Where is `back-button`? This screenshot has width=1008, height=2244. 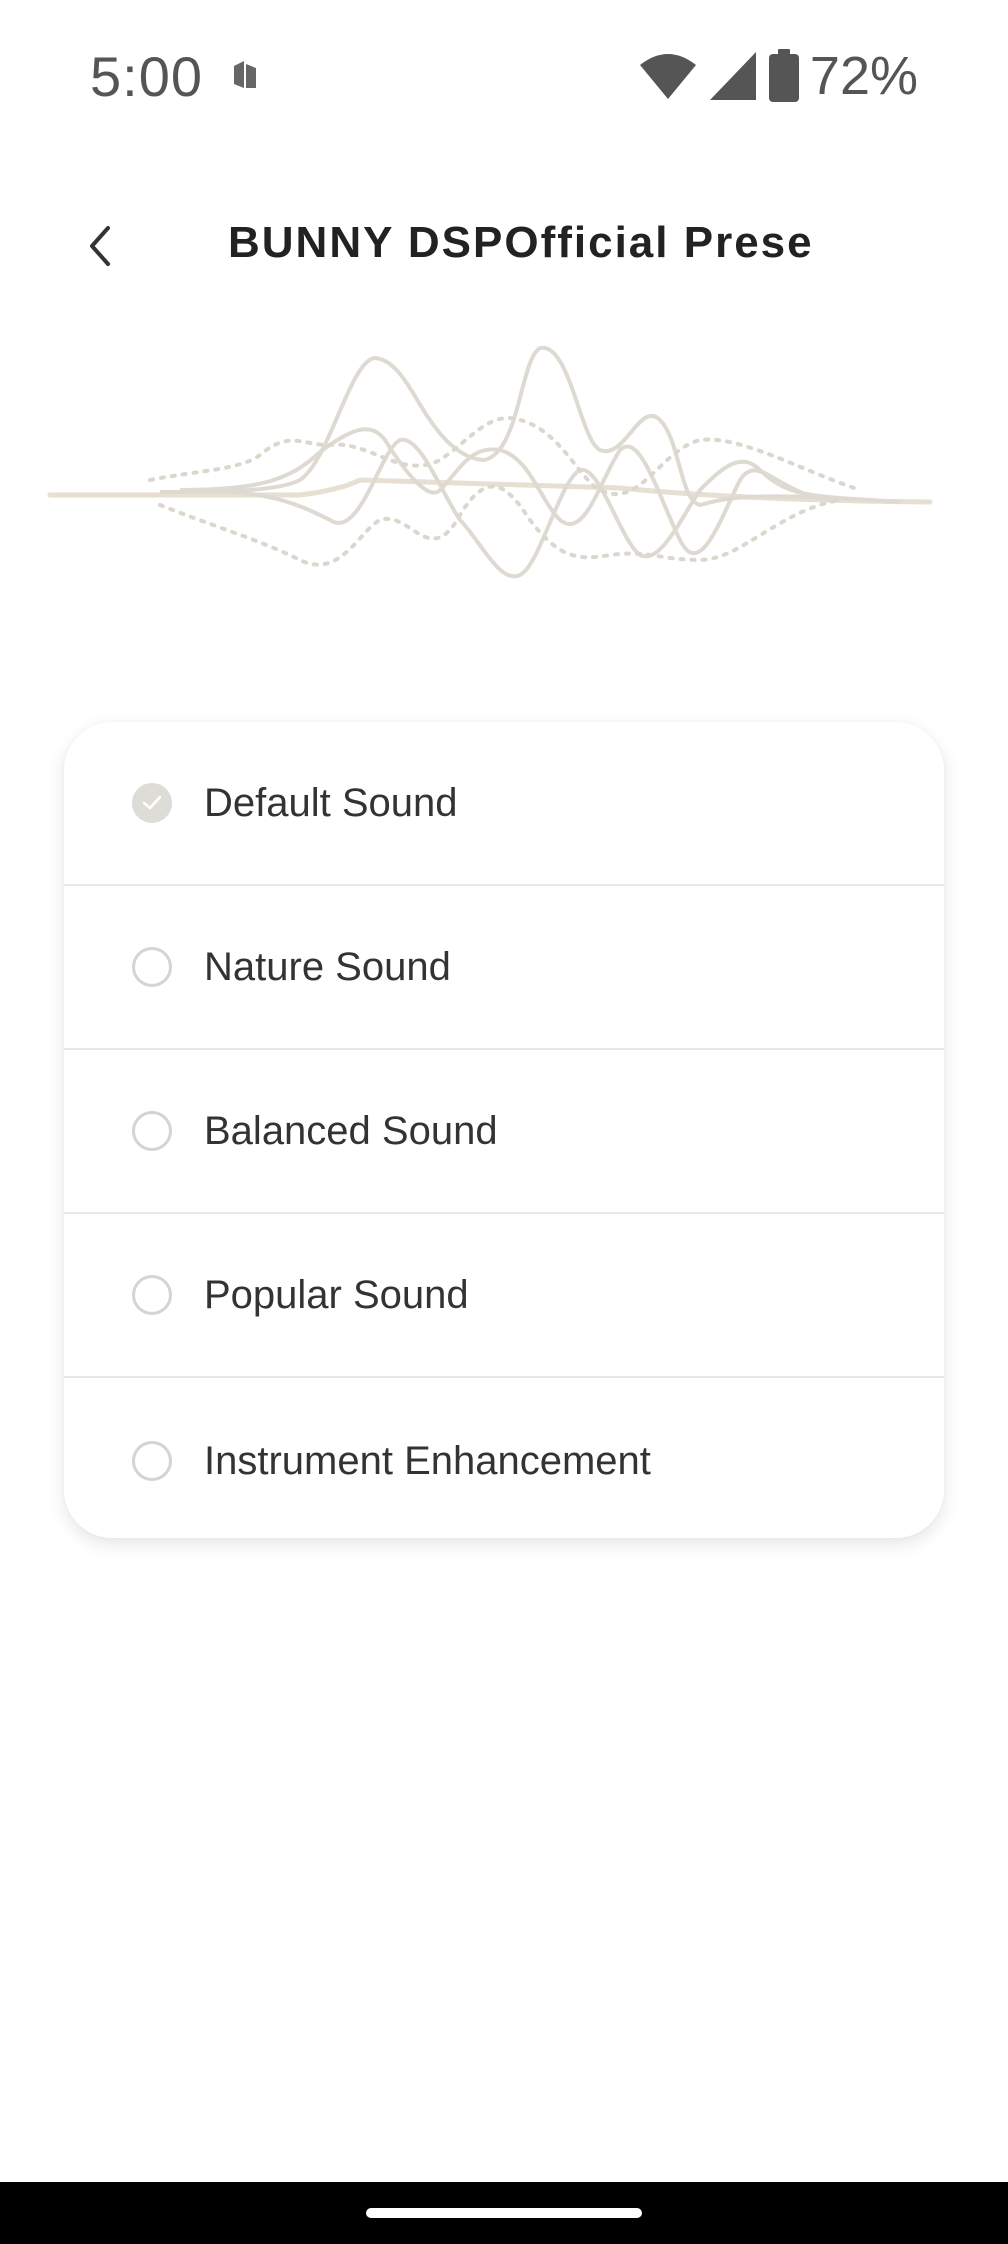 back-button is located at coordinates (100, 246).